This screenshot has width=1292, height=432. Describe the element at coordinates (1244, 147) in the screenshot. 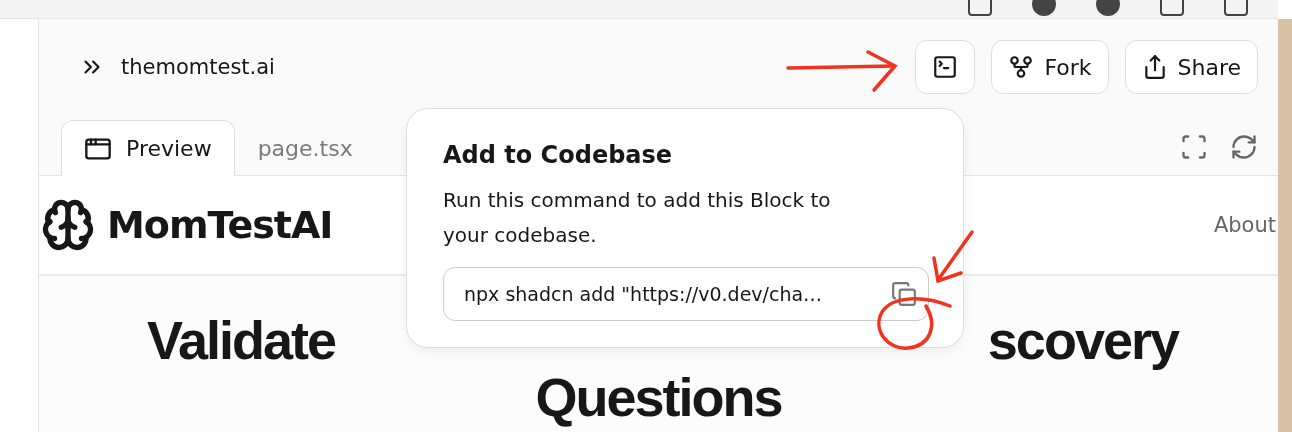

I see `refresh-icon` at that location.